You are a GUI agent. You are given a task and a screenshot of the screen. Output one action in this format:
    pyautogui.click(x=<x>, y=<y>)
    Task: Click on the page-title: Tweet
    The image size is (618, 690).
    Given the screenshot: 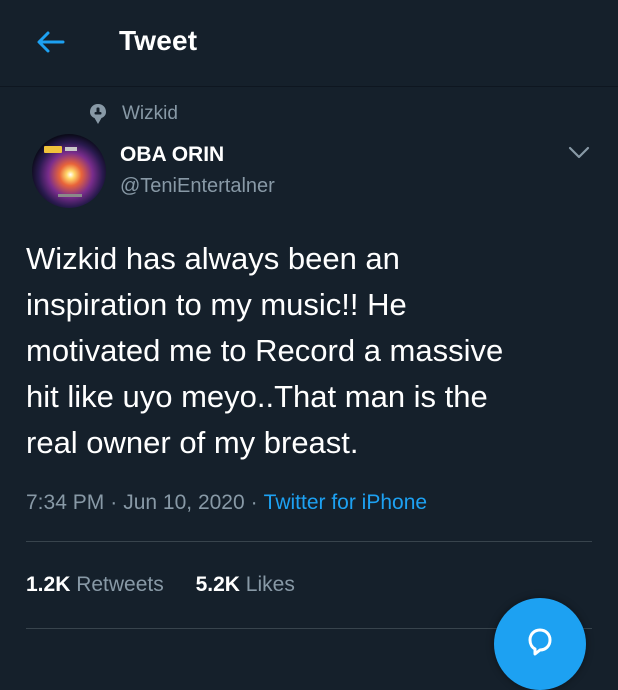 What is the action you would take?
    pyautogui.click(x=158, y=40)
    